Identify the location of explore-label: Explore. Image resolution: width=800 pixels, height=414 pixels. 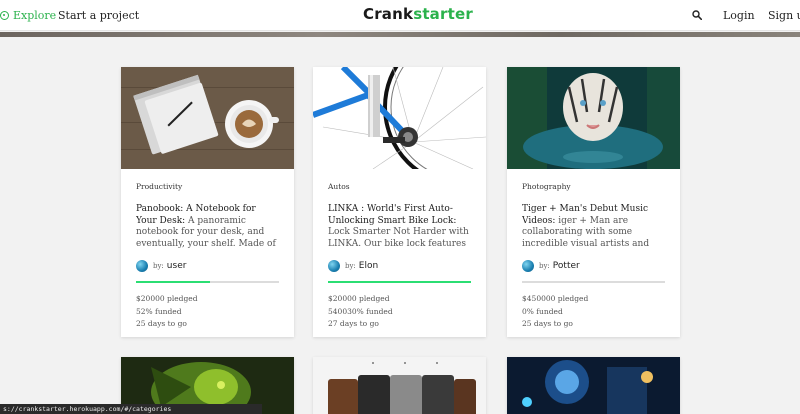
(35, 15).